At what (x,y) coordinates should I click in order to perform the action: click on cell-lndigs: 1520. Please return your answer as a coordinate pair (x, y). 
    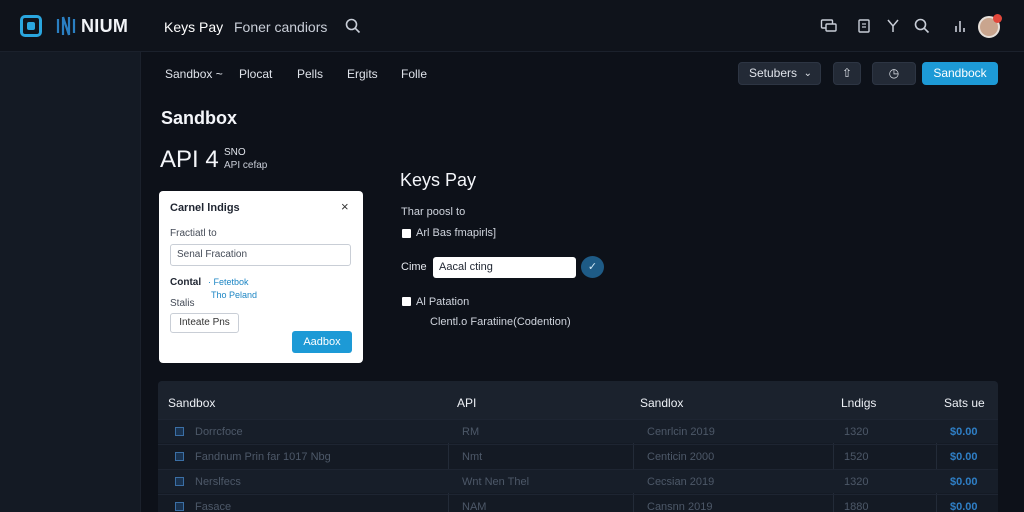
    Looking at the image, I should click on (856, 457).